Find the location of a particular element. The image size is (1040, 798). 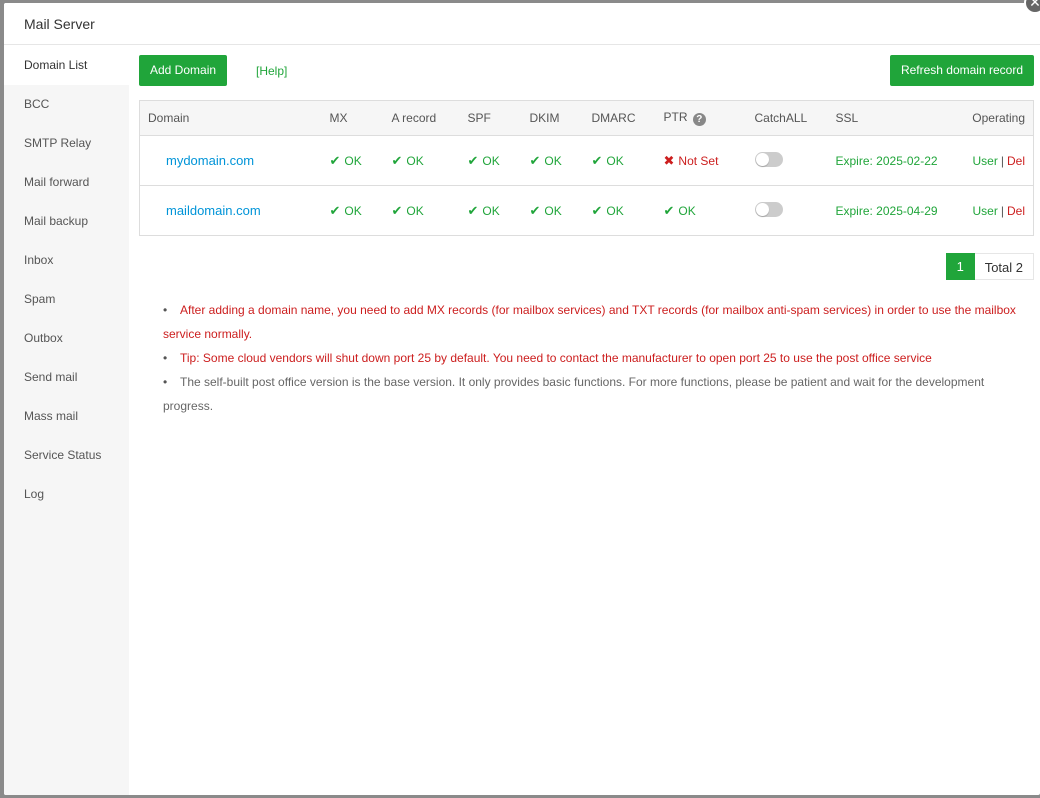

column-header-operating: Operating is located at coordinates (994, 118).